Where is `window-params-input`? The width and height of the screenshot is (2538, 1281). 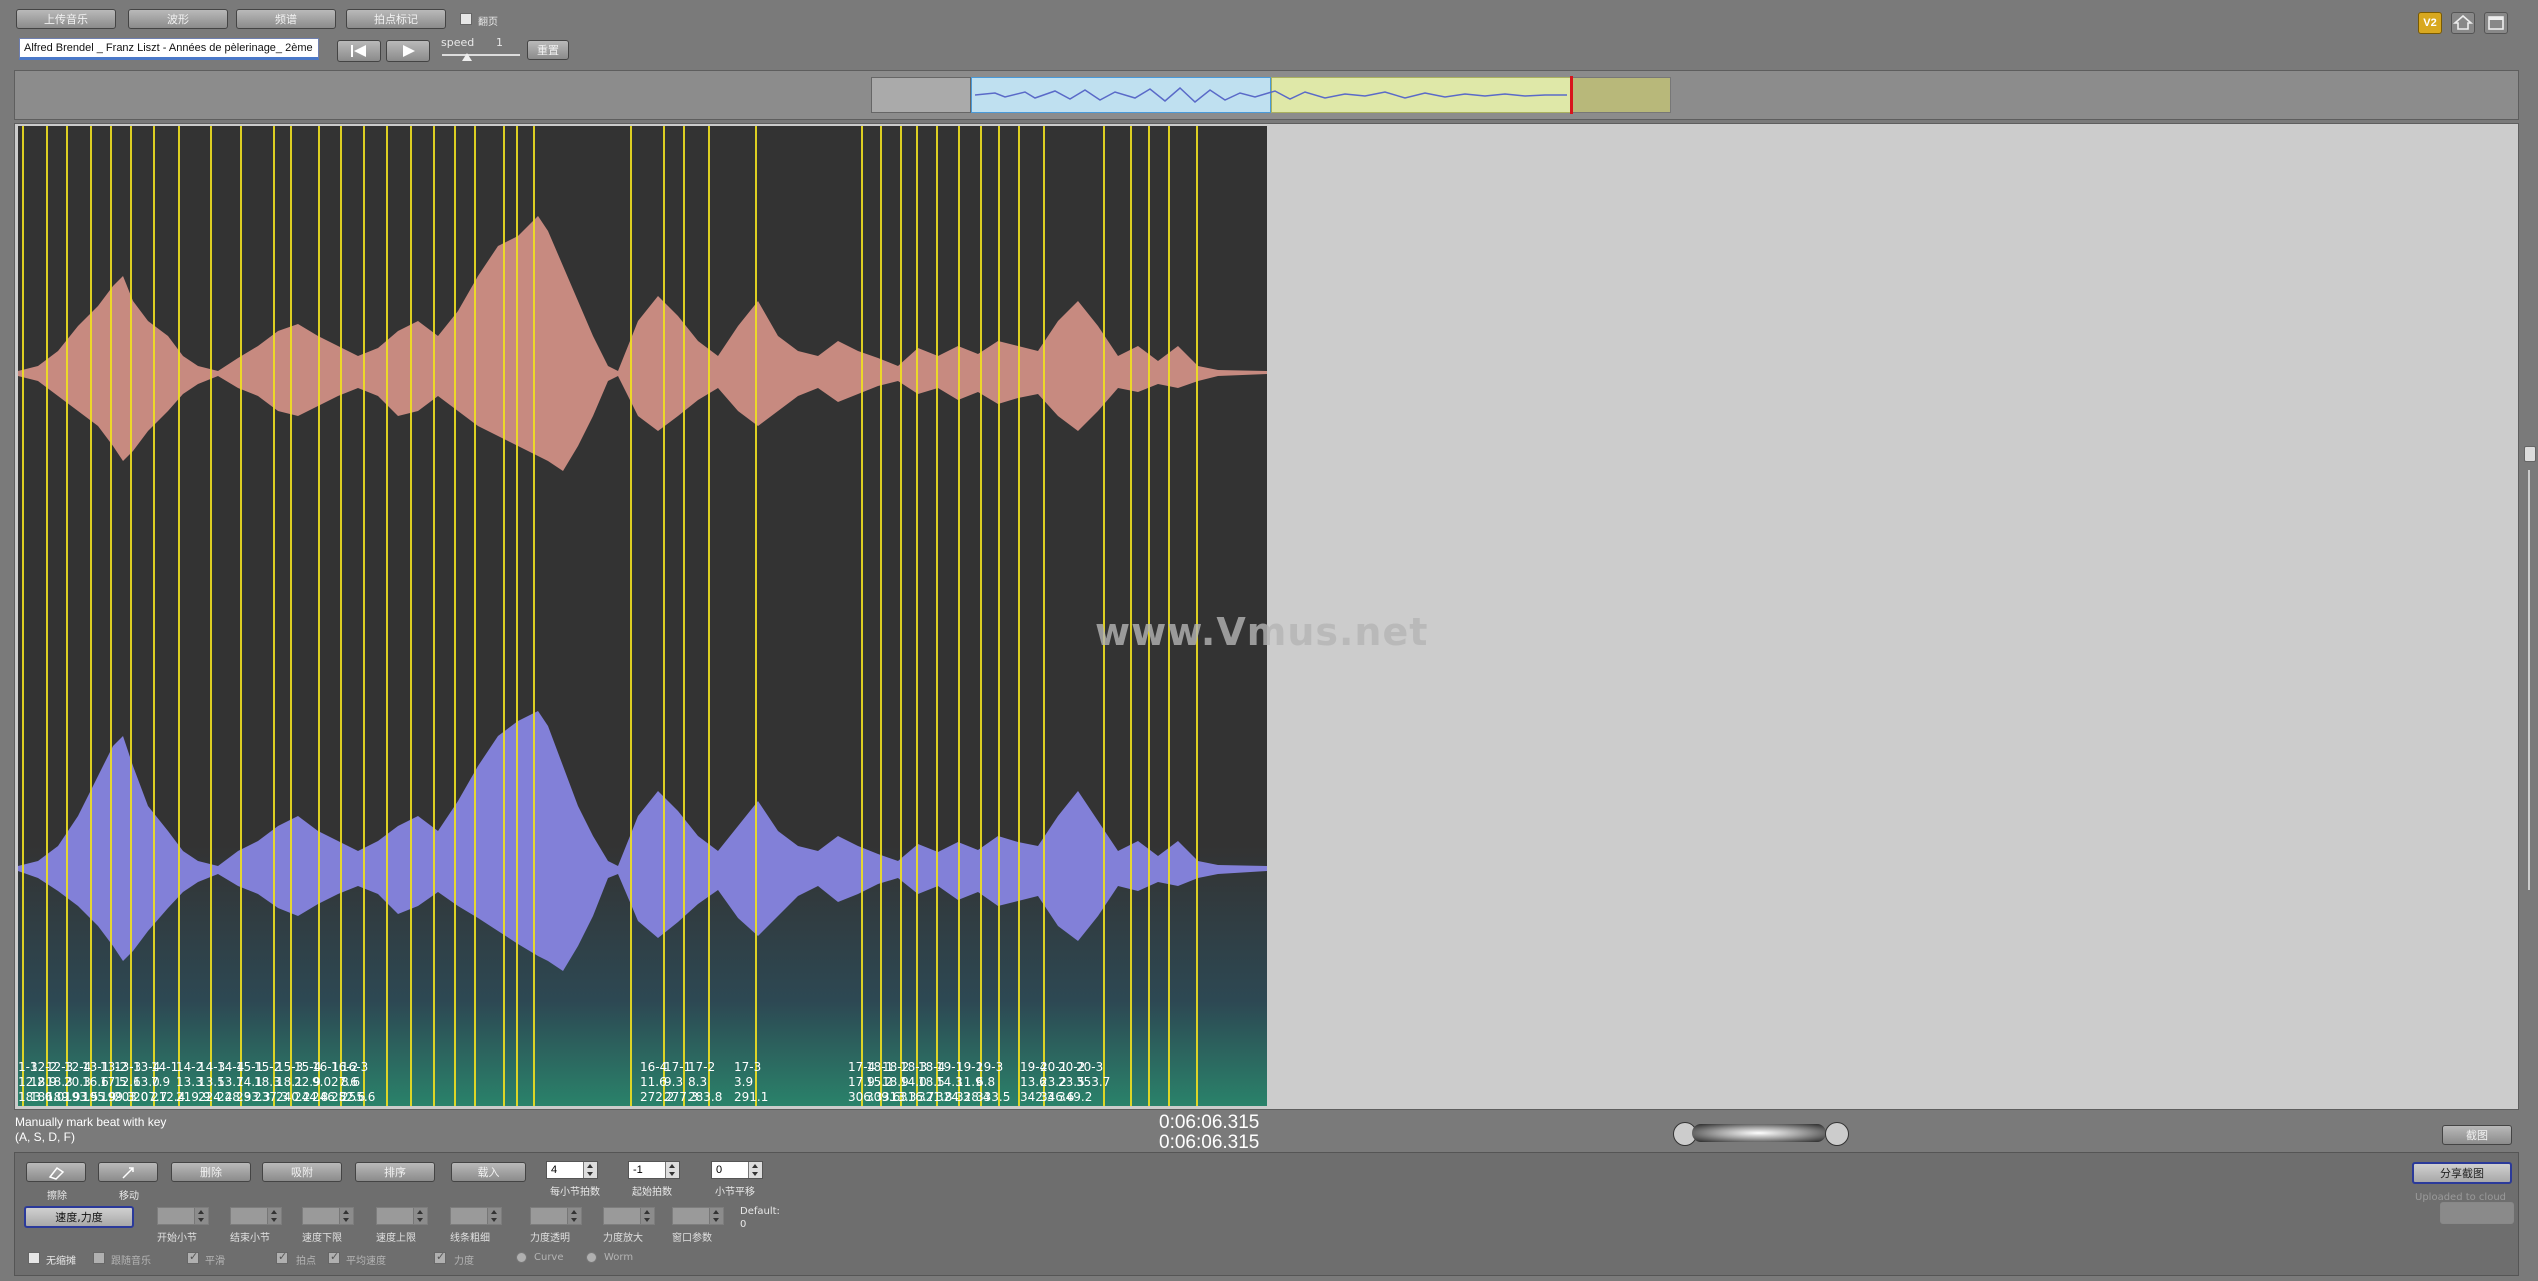
window-params-input is located at coordinates (698, 1216).